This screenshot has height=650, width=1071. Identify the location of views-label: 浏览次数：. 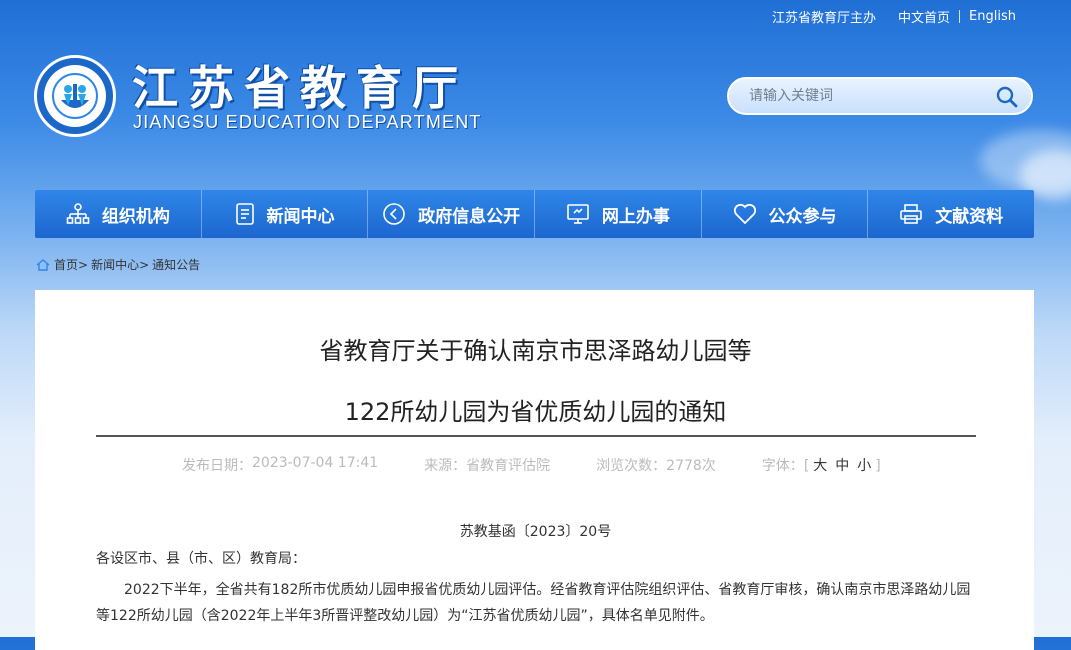
(631, 466).